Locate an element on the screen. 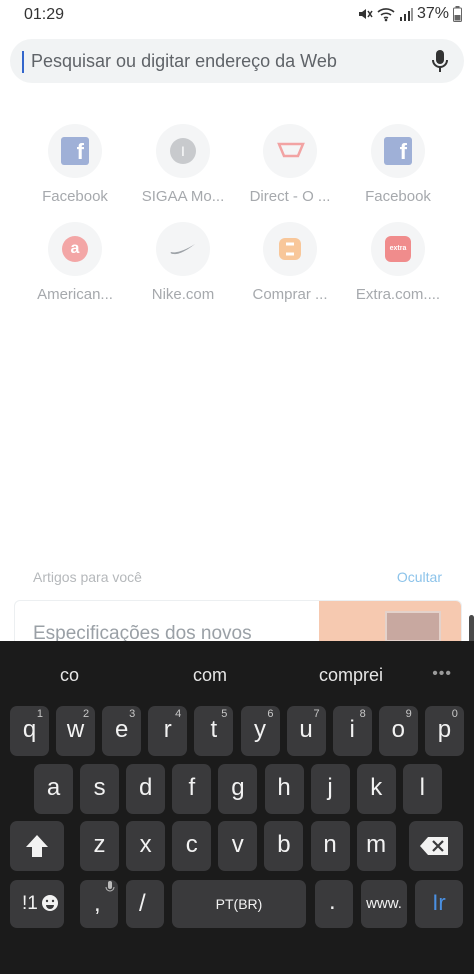  key-label: u is located at coordinates (306, 729).